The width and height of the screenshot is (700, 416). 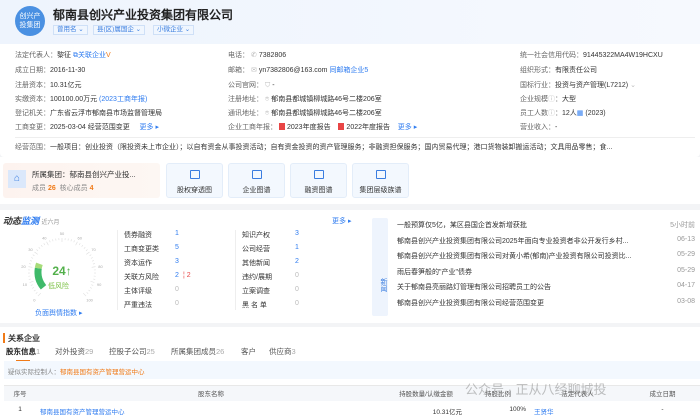 What do you see at coordinates (123, 99) in the screenshot?
I see `annual-report-link: (2023工商年报)` at bounding box center [123, 99].